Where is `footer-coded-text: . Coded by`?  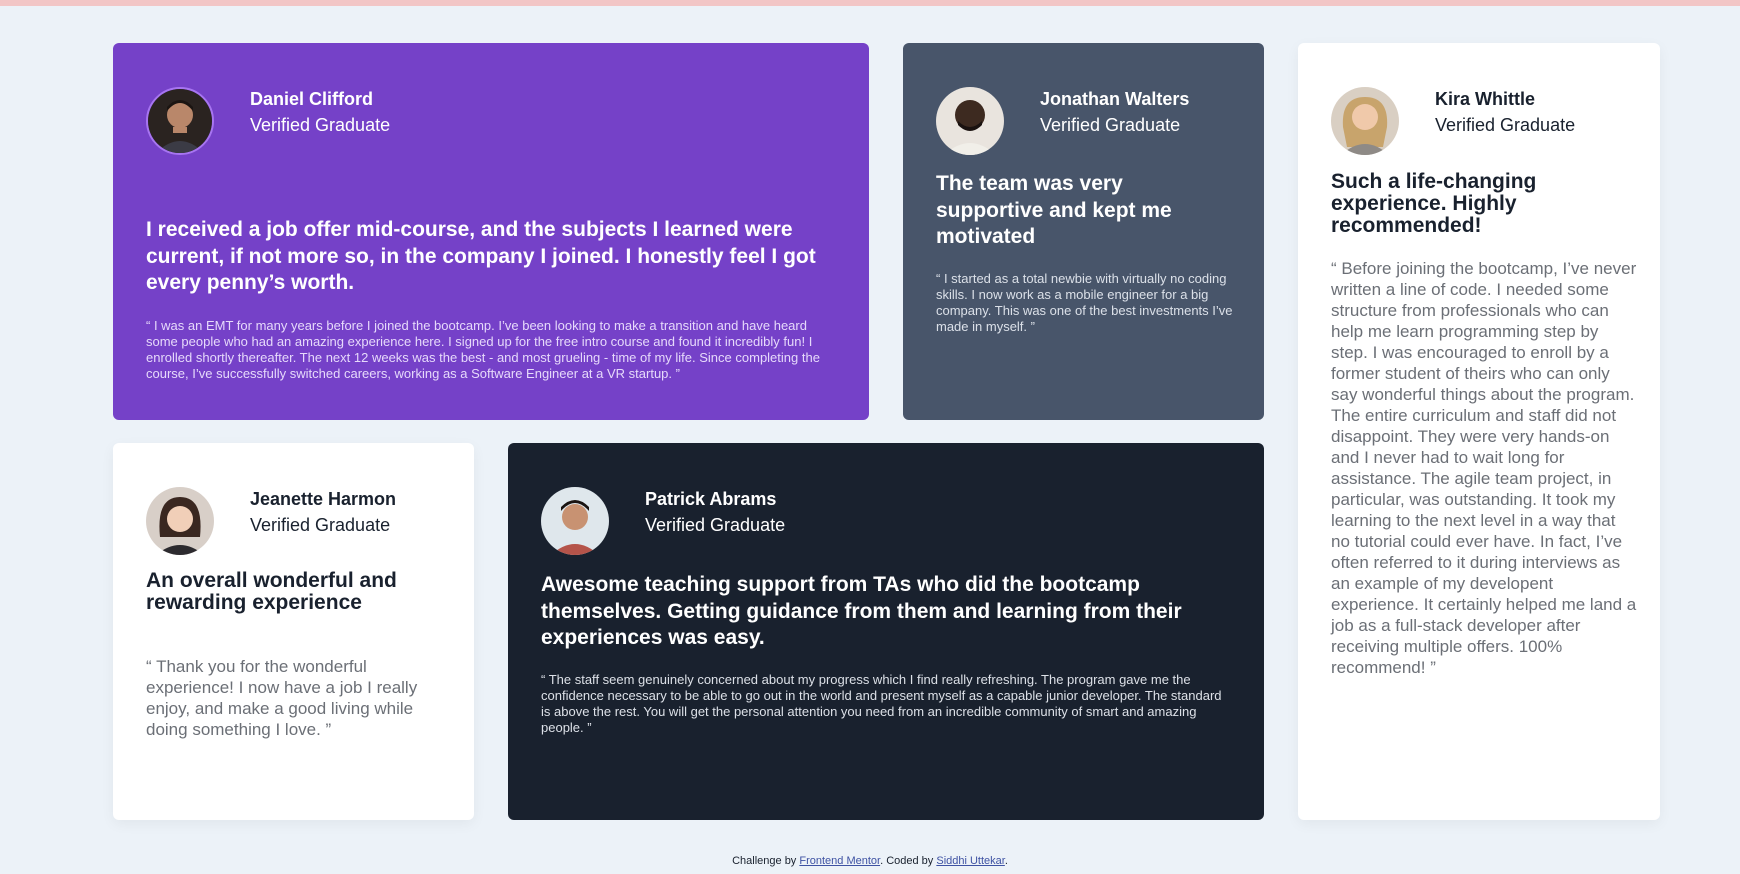
footer-coded-text: . Coded by is located at coordinates (908, 861).